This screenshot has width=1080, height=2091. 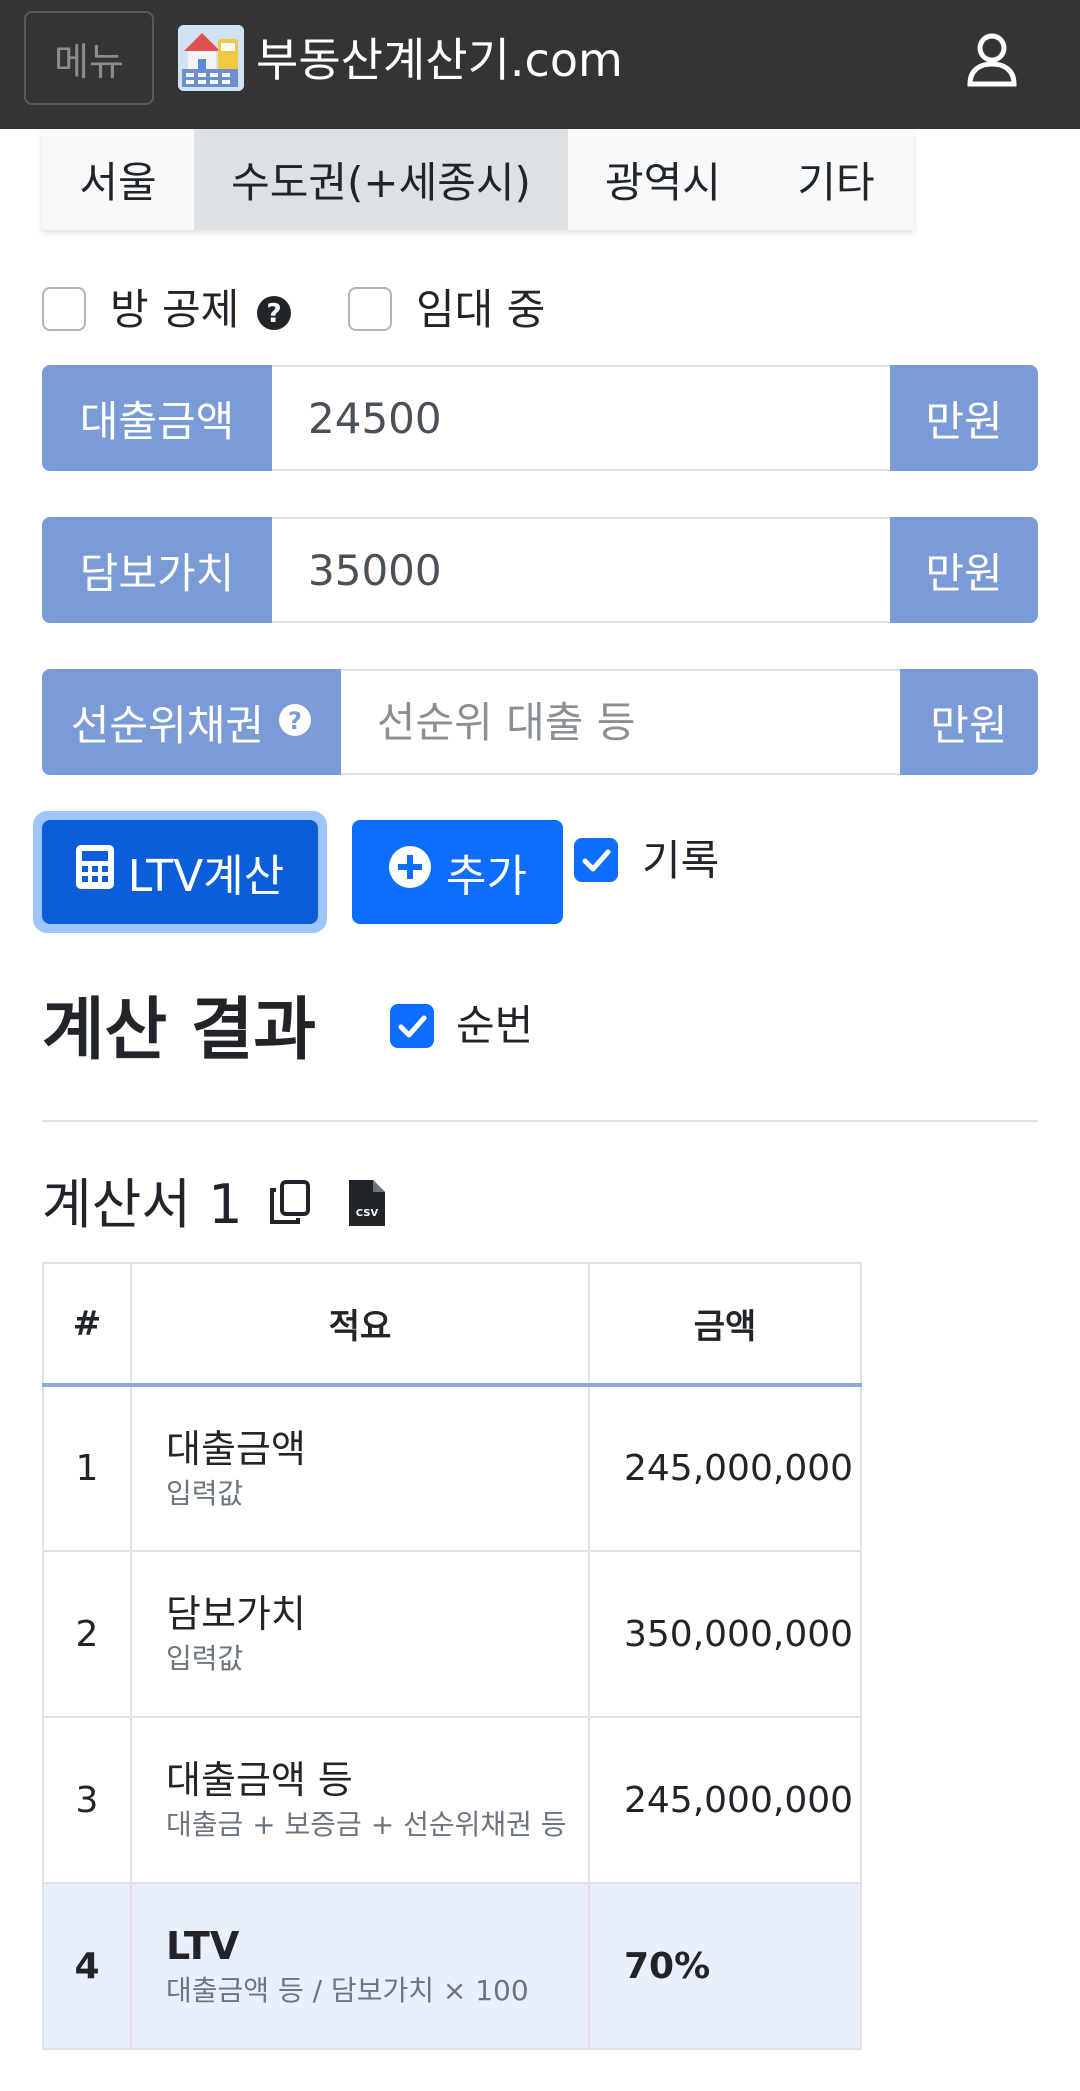 I want to click on ltv-calc-button: LTV계산, so click(x=180, y=872).